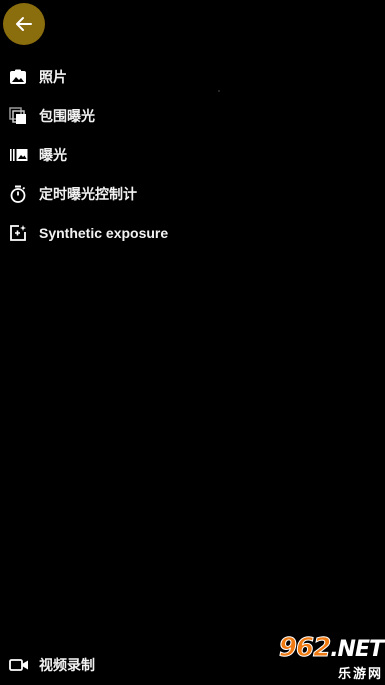 Image resolution: width=385 pixels, height=685 pixels. I want to click on watermark-domain: .NET, so click(357, 649).